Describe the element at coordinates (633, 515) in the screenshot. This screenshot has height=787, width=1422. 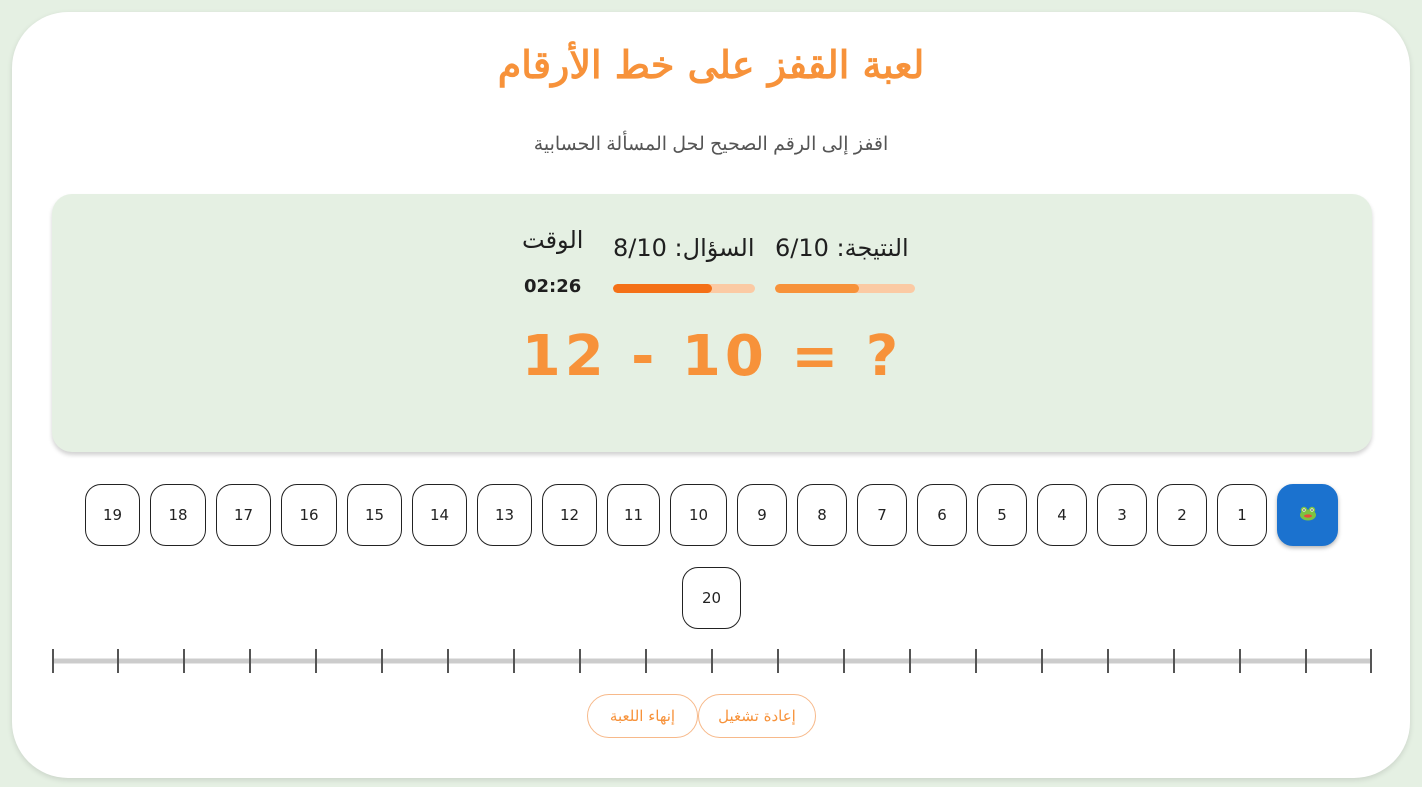
I see `number-tile: 11` at that location.